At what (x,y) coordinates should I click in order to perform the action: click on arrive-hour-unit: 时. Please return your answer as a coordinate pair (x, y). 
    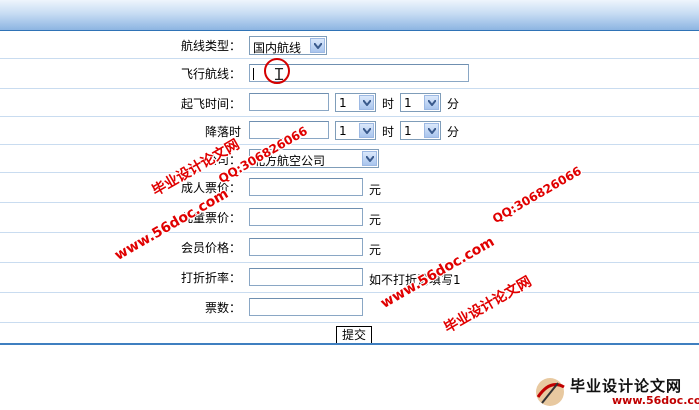
    Looking at the image, I should click on (388, 132).